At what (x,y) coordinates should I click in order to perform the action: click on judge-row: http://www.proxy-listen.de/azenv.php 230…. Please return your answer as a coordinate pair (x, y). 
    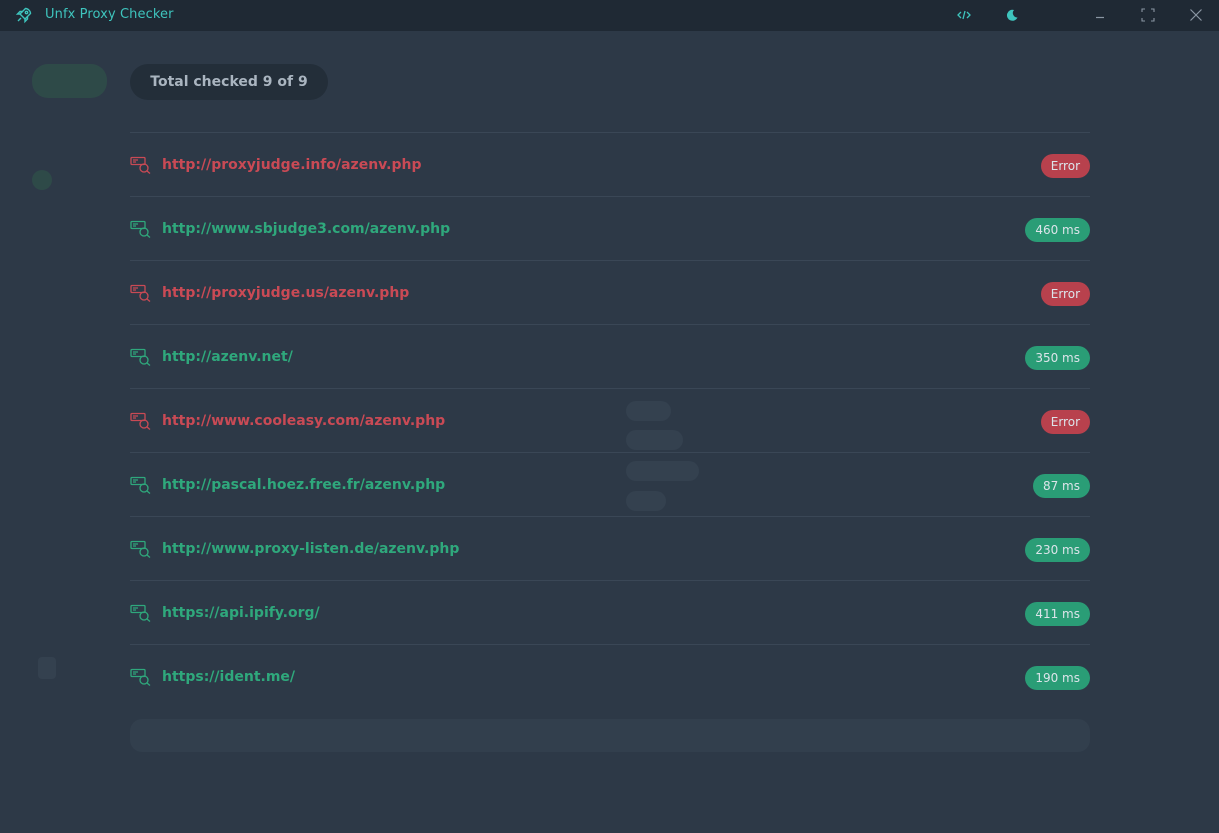
    Looking at the image, I should click on (610, 548).